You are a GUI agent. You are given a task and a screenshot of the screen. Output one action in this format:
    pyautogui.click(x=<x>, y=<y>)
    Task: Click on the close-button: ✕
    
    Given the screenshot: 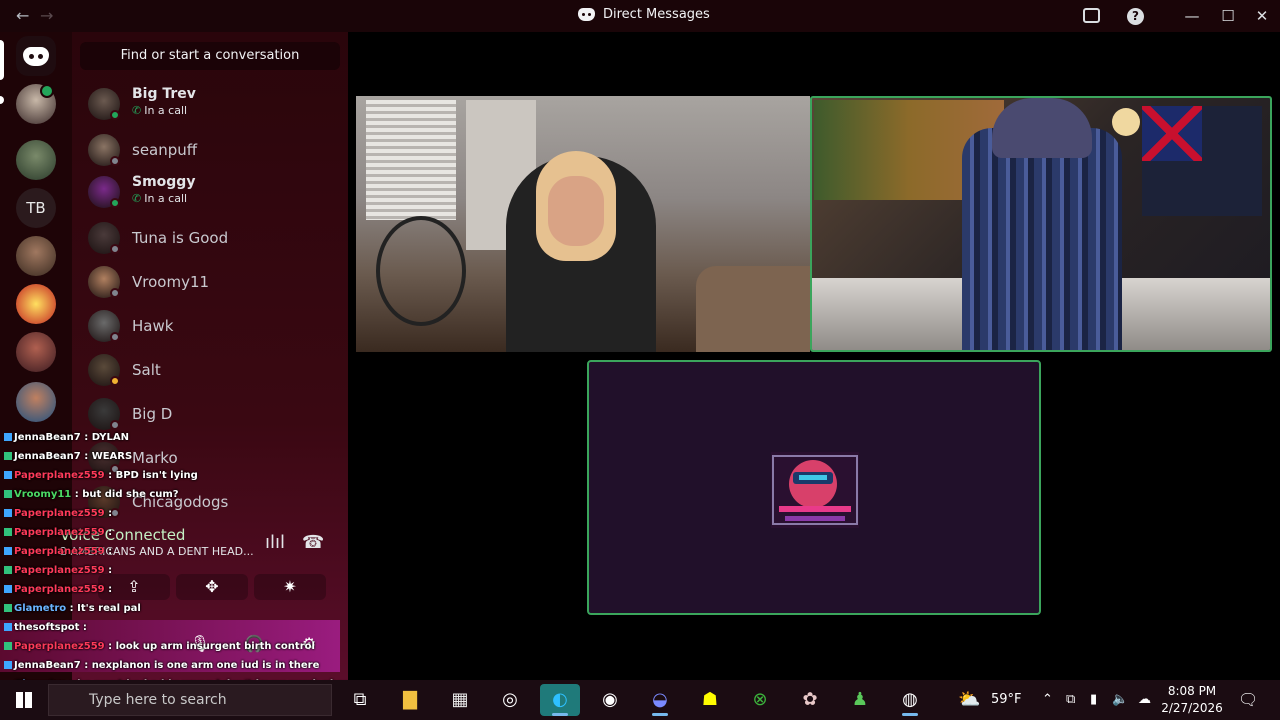 What is the action you would take?
    pyautogui.click(x=1262, y=16)
    